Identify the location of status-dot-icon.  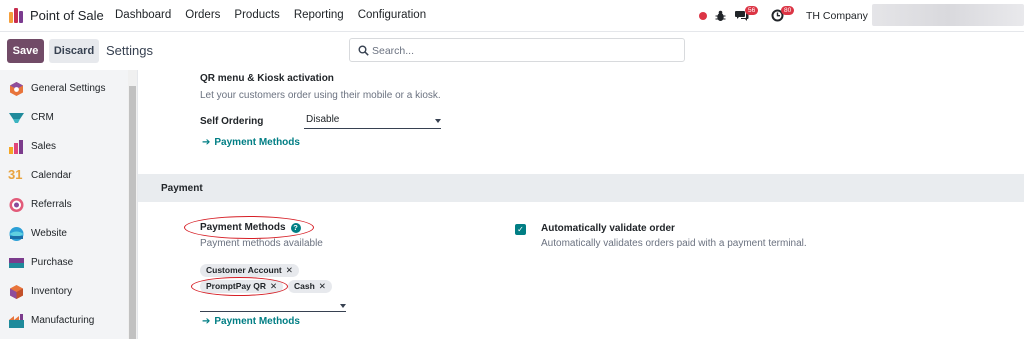
(703, 16).